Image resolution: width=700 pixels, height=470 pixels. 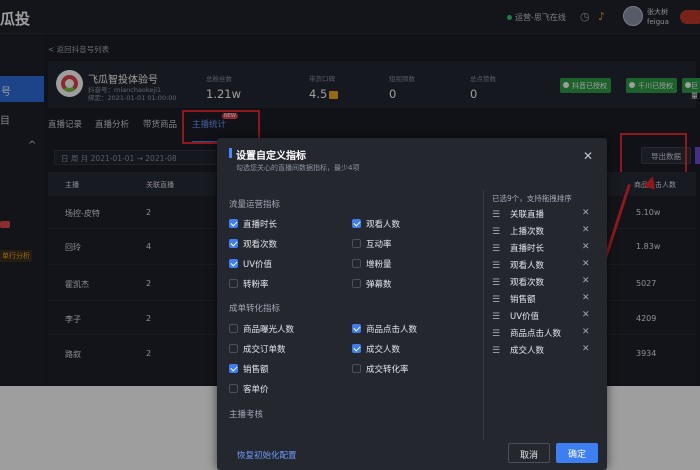 What do you see at coordinates (72, 185) in the screenshot?
I see `col-anchor: 主播` at bounding box center [72, 185].